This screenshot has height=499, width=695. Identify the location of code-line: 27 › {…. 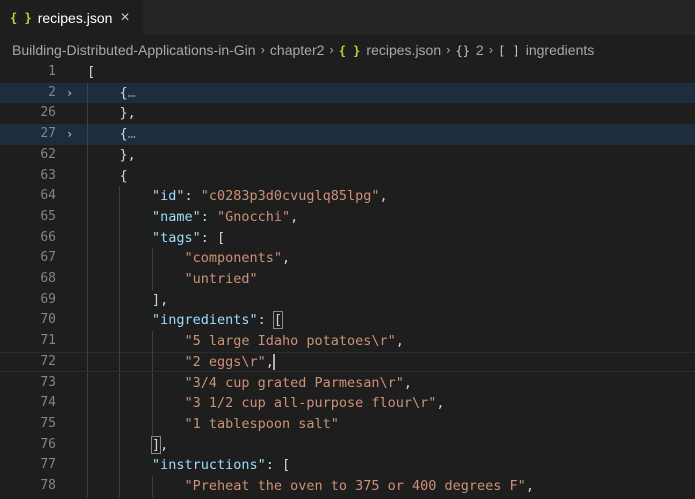
(347, 134).